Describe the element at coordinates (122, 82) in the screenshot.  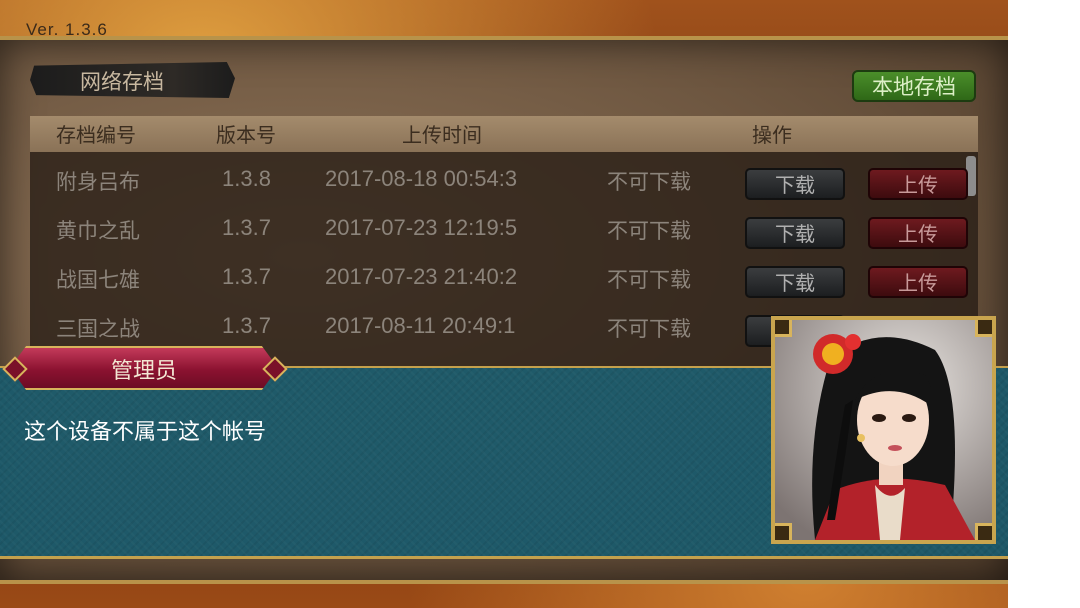
I see `network-saves-tab-label: 网络存档` at that location.